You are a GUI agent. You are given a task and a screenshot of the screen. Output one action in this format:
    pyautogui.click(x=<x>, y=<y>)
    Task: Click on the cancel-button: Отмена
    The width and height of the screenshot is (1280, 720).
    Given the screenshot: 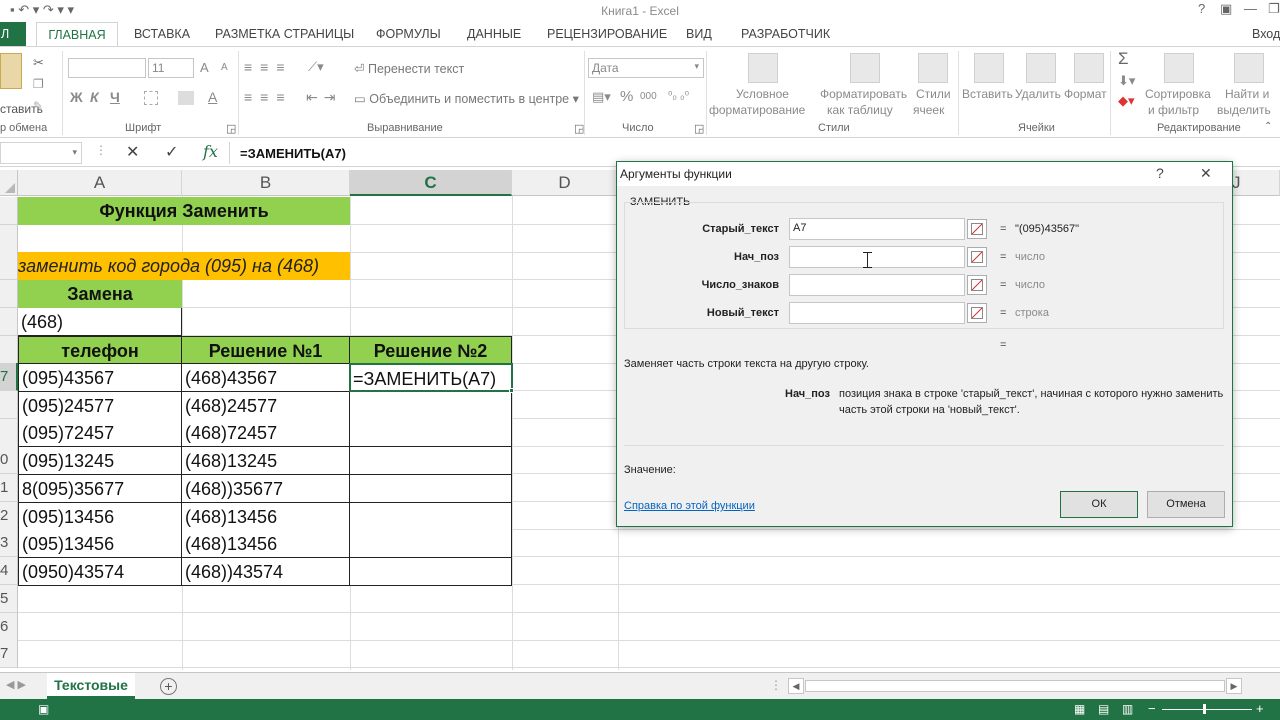 What is the action you would take?
    pyautogui.click(x=1186, y=504)
    